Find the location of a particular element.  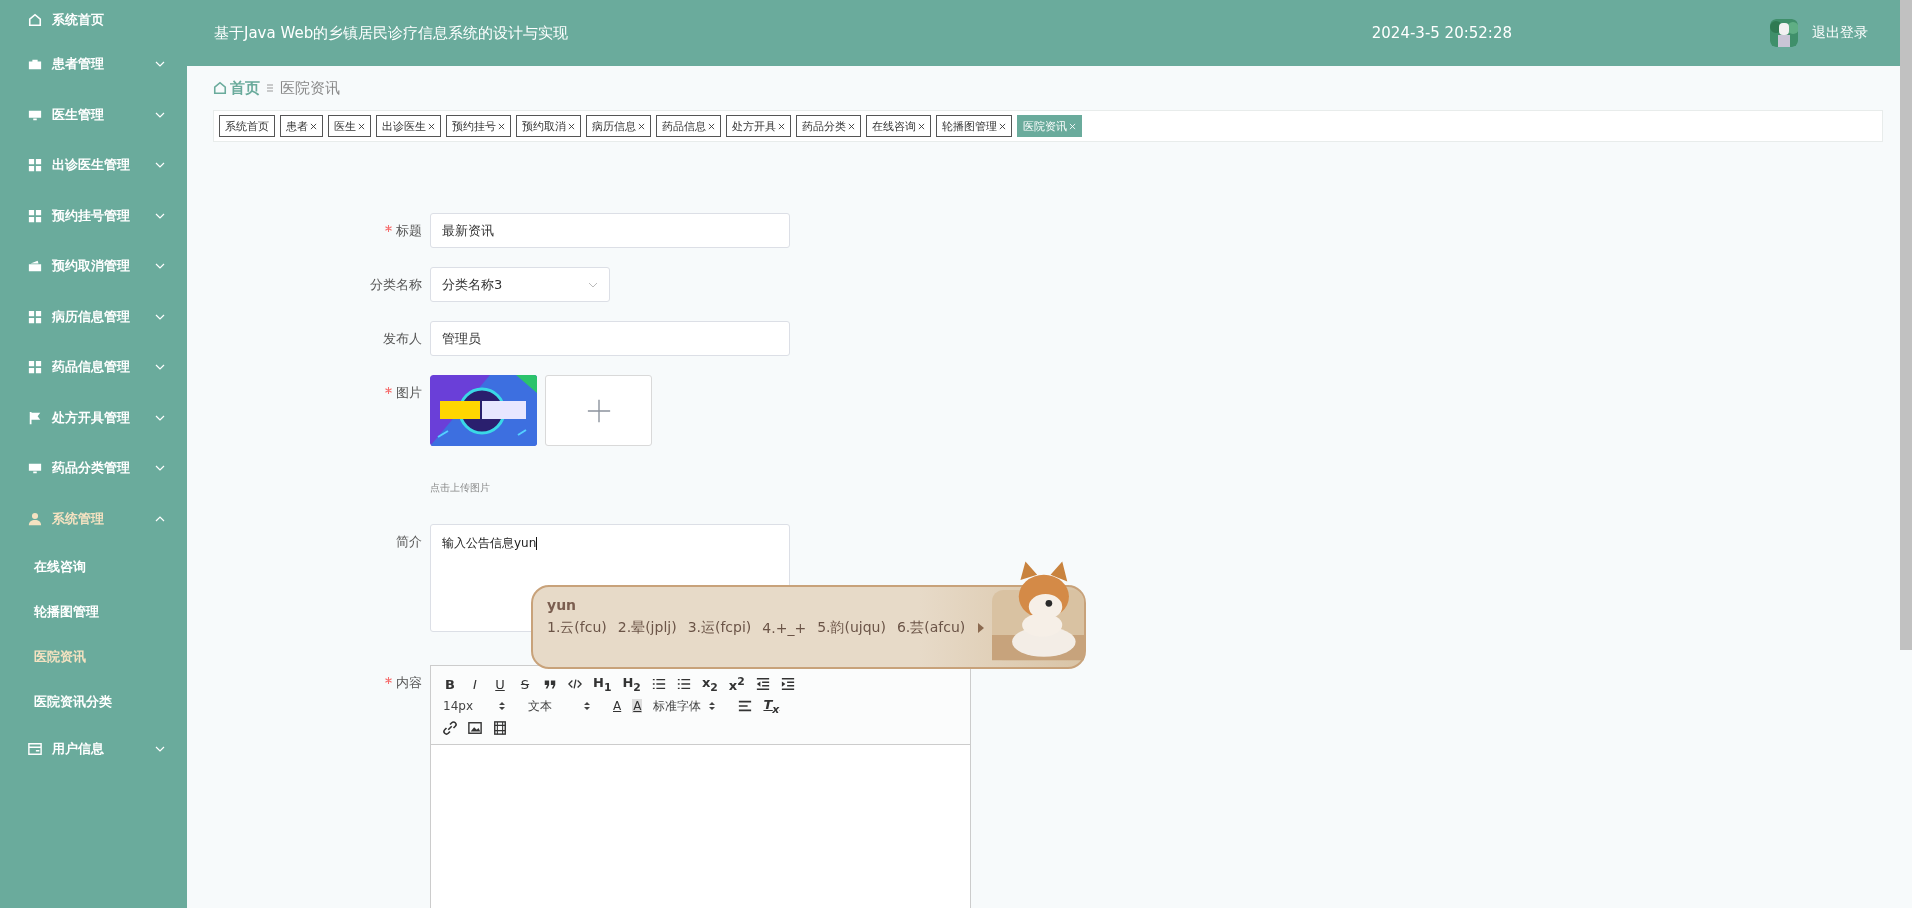

menu-label: 系统首页 is located at coordinates (78, 20).